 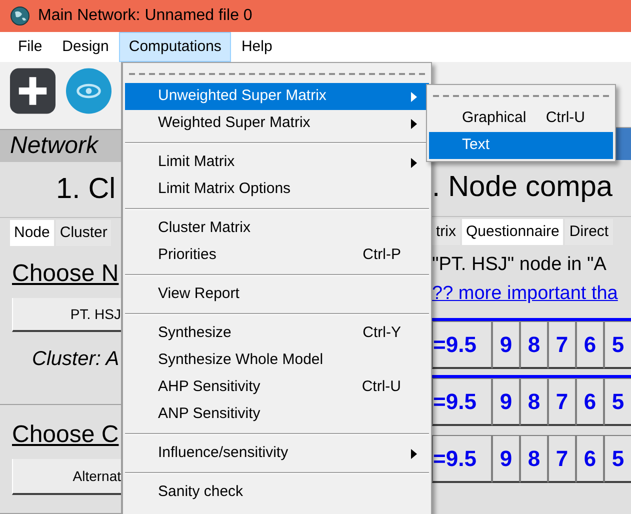 What do you see at coordinates (277, 333) in the screenshot?
I see `menu-item: Synthesize Ctrl-Y` at bounding box center [277, 333].